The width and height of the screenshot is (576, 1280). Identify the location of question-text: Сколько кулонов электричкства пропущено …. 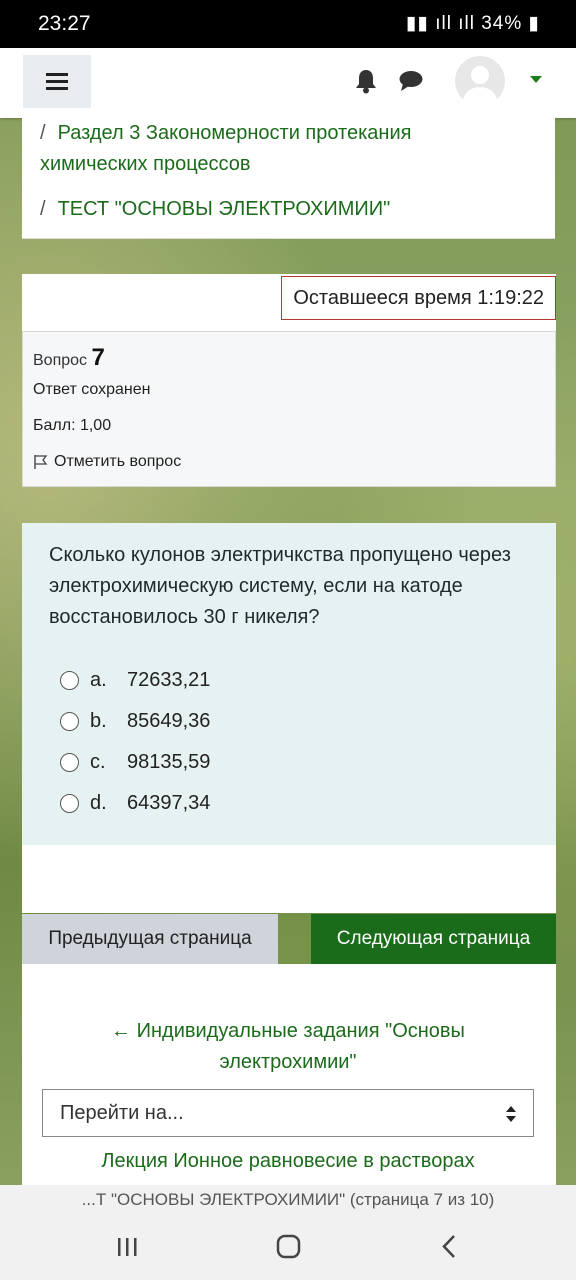
(280, 586).